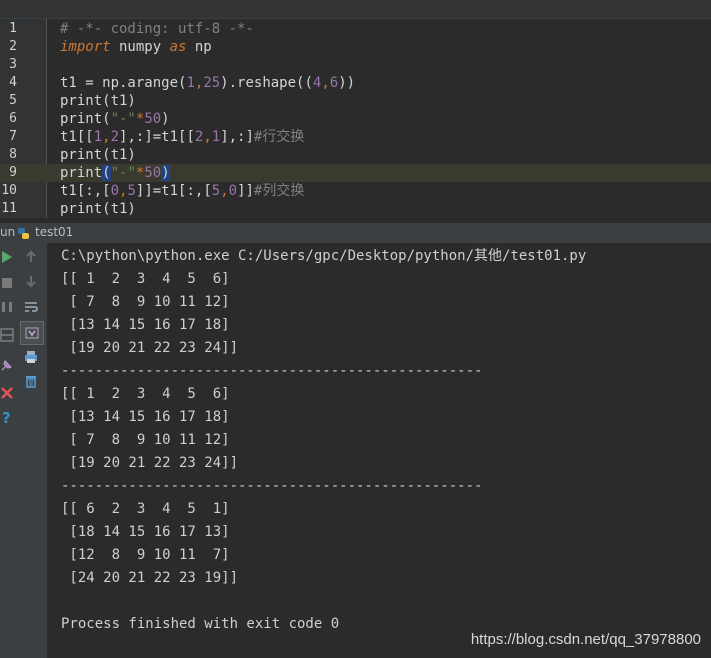 This screenshot has height=658, width=711. What do you see at coordinates (7, 307) in the screenshot?
I see `pause-icon` at bounding box center [7, 307].